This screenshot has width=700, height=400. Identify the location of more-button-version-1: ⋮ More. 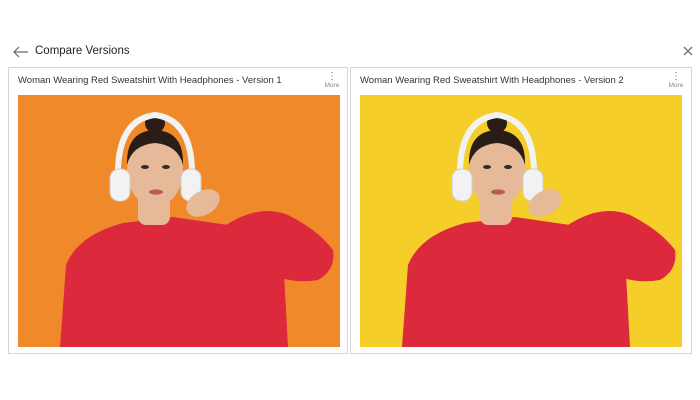
(332, 83).